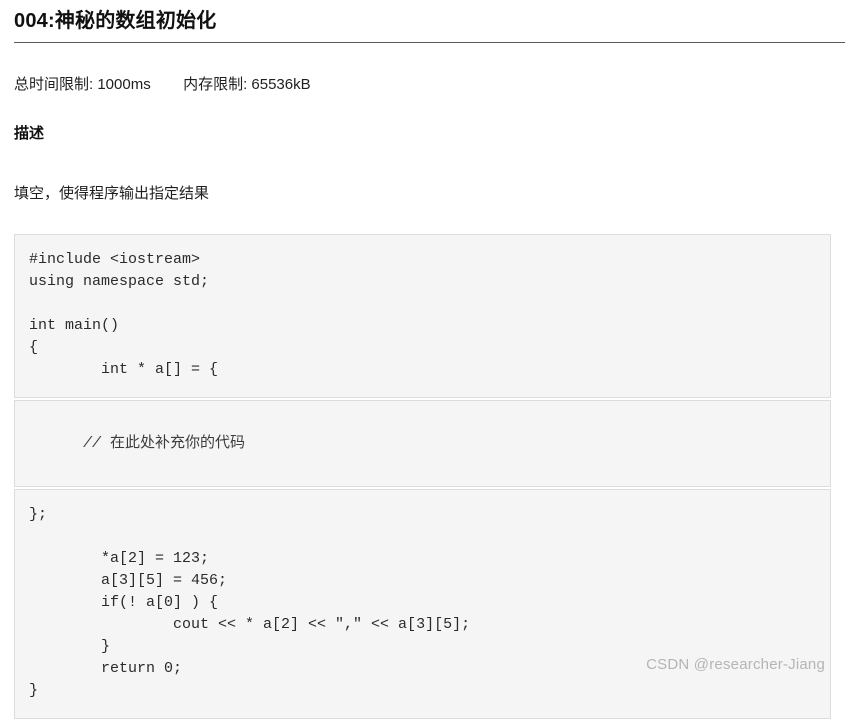  Describe the element at coordinates (281, 84) in the screenshot. I see `memory-limit-value: 65536kB` at that location.